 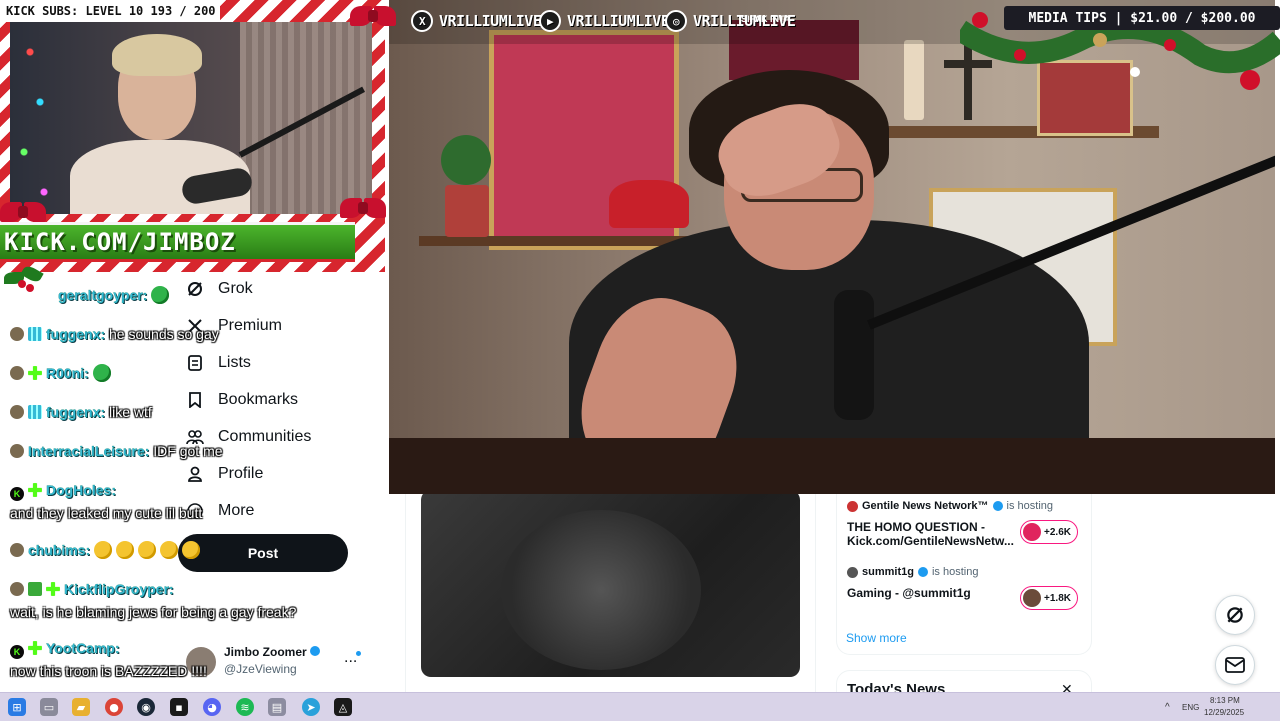 What do you see at coordinates (1167, 707) in the screenshot?
I see `tray-chevron-icon: ^` at bounding box center [1167, 707].